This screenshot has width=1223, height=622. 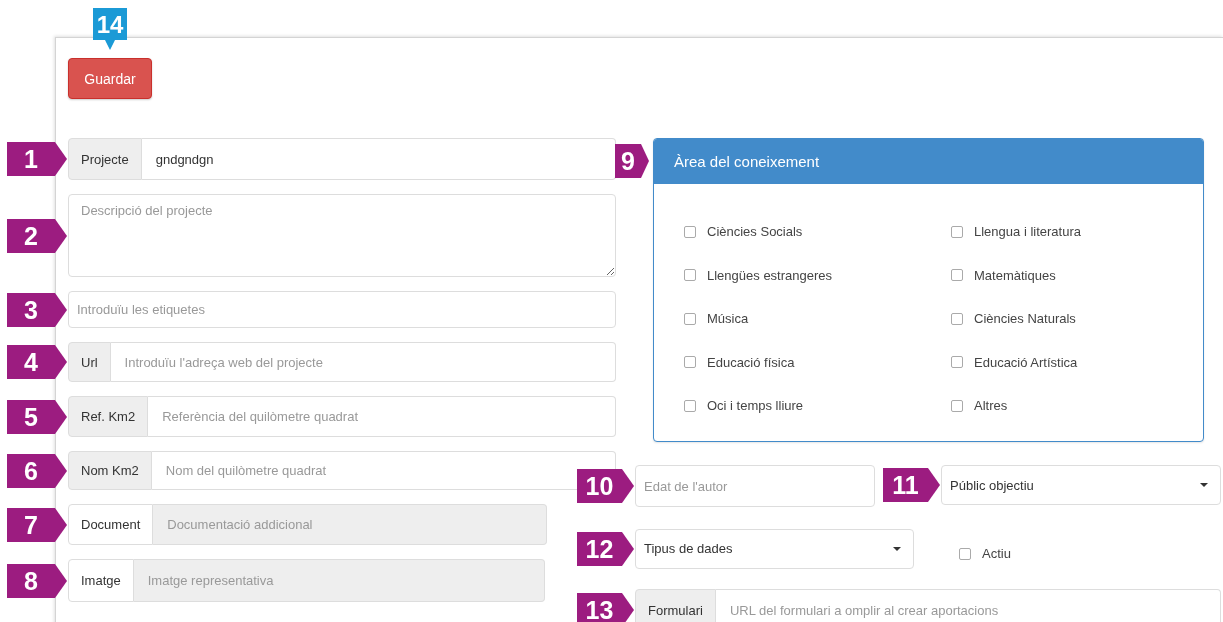 What do you see at coordinates (37, 524) in the screenshot?
I see `callout-marker: 7` at bounding box center [37, 524].